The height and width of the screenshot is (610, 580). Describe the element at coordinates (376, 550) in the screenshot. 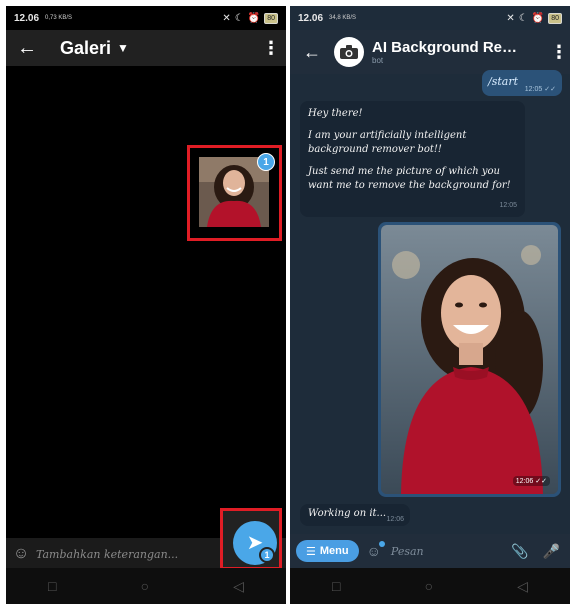

I see `sticker-icon: ☺` at that location.